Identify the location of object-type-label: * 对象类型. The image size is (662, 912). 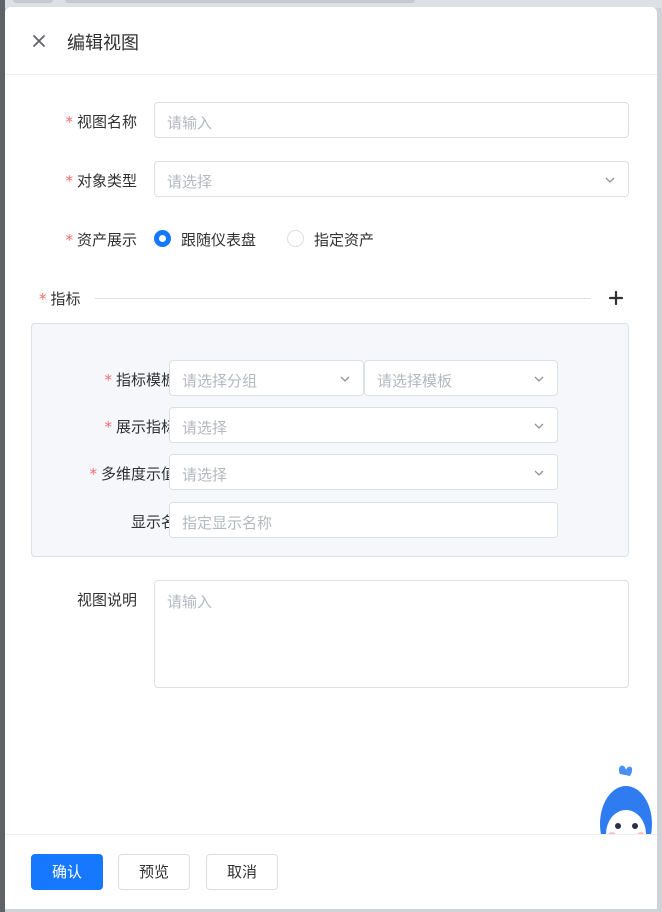
(101, 181).